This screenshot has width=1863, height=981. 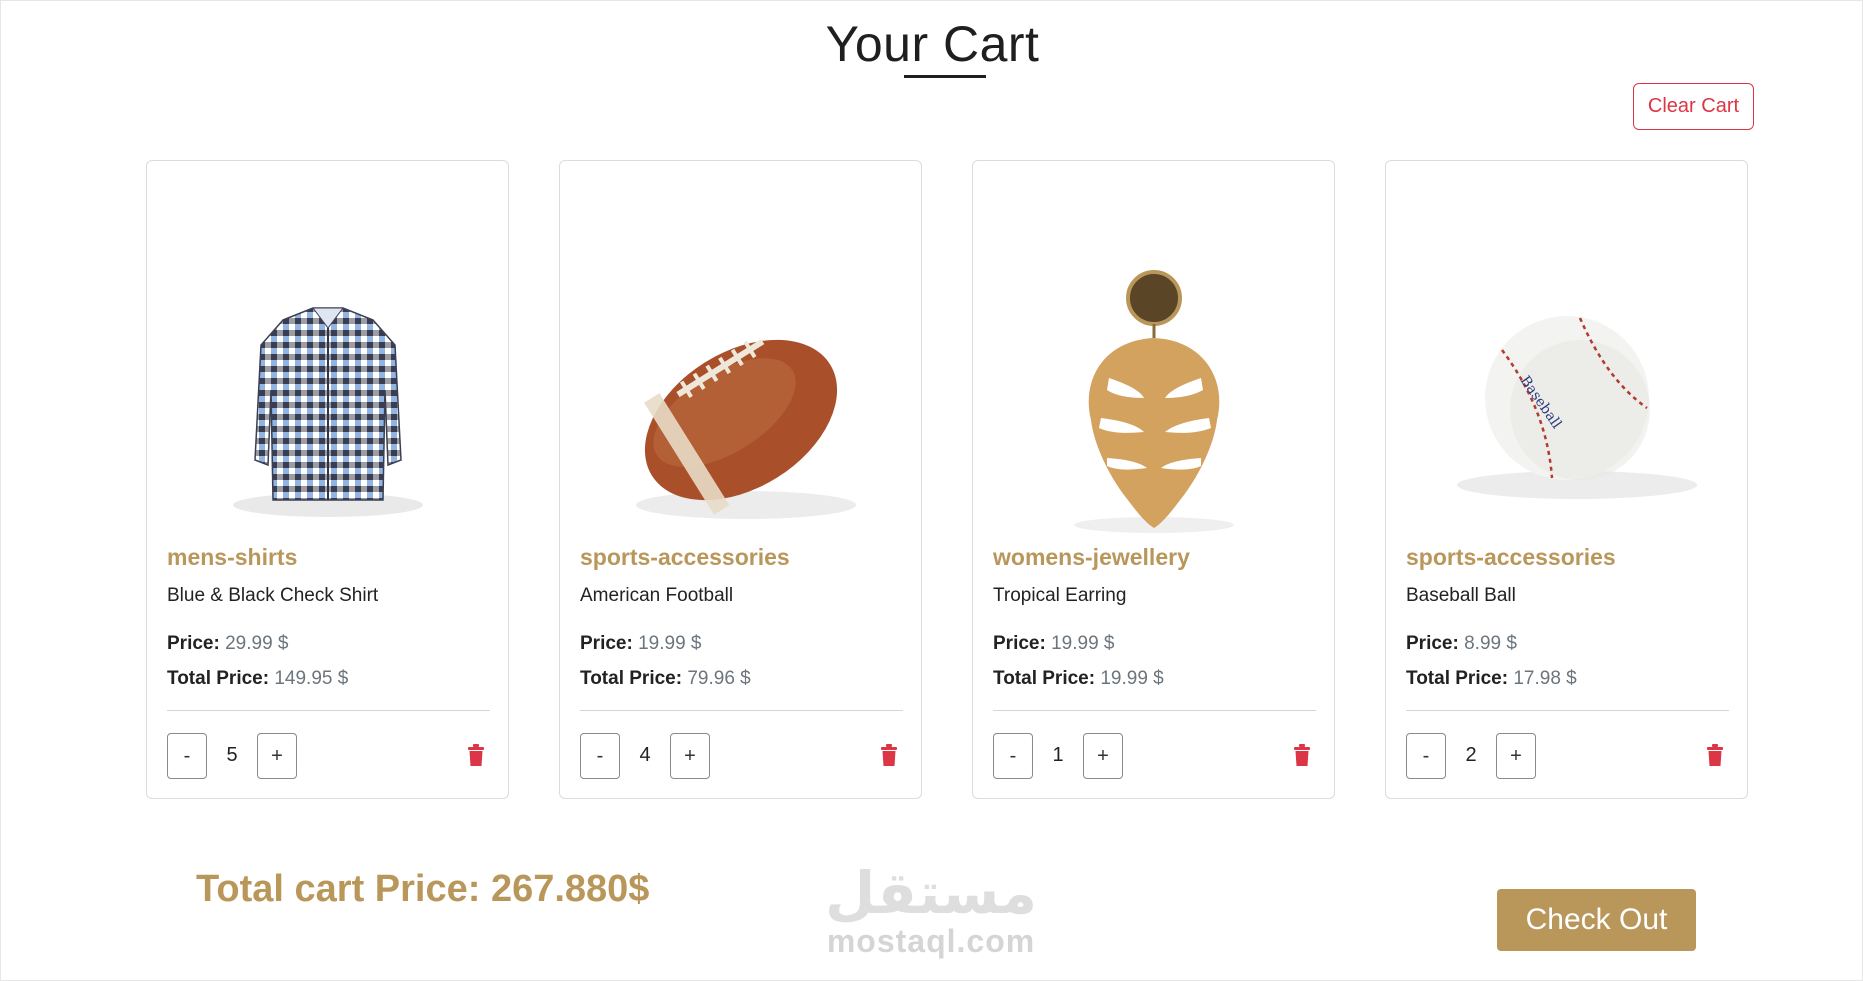 I want to click on item-name: Tropical Earring, so click(x=1060, y=595).